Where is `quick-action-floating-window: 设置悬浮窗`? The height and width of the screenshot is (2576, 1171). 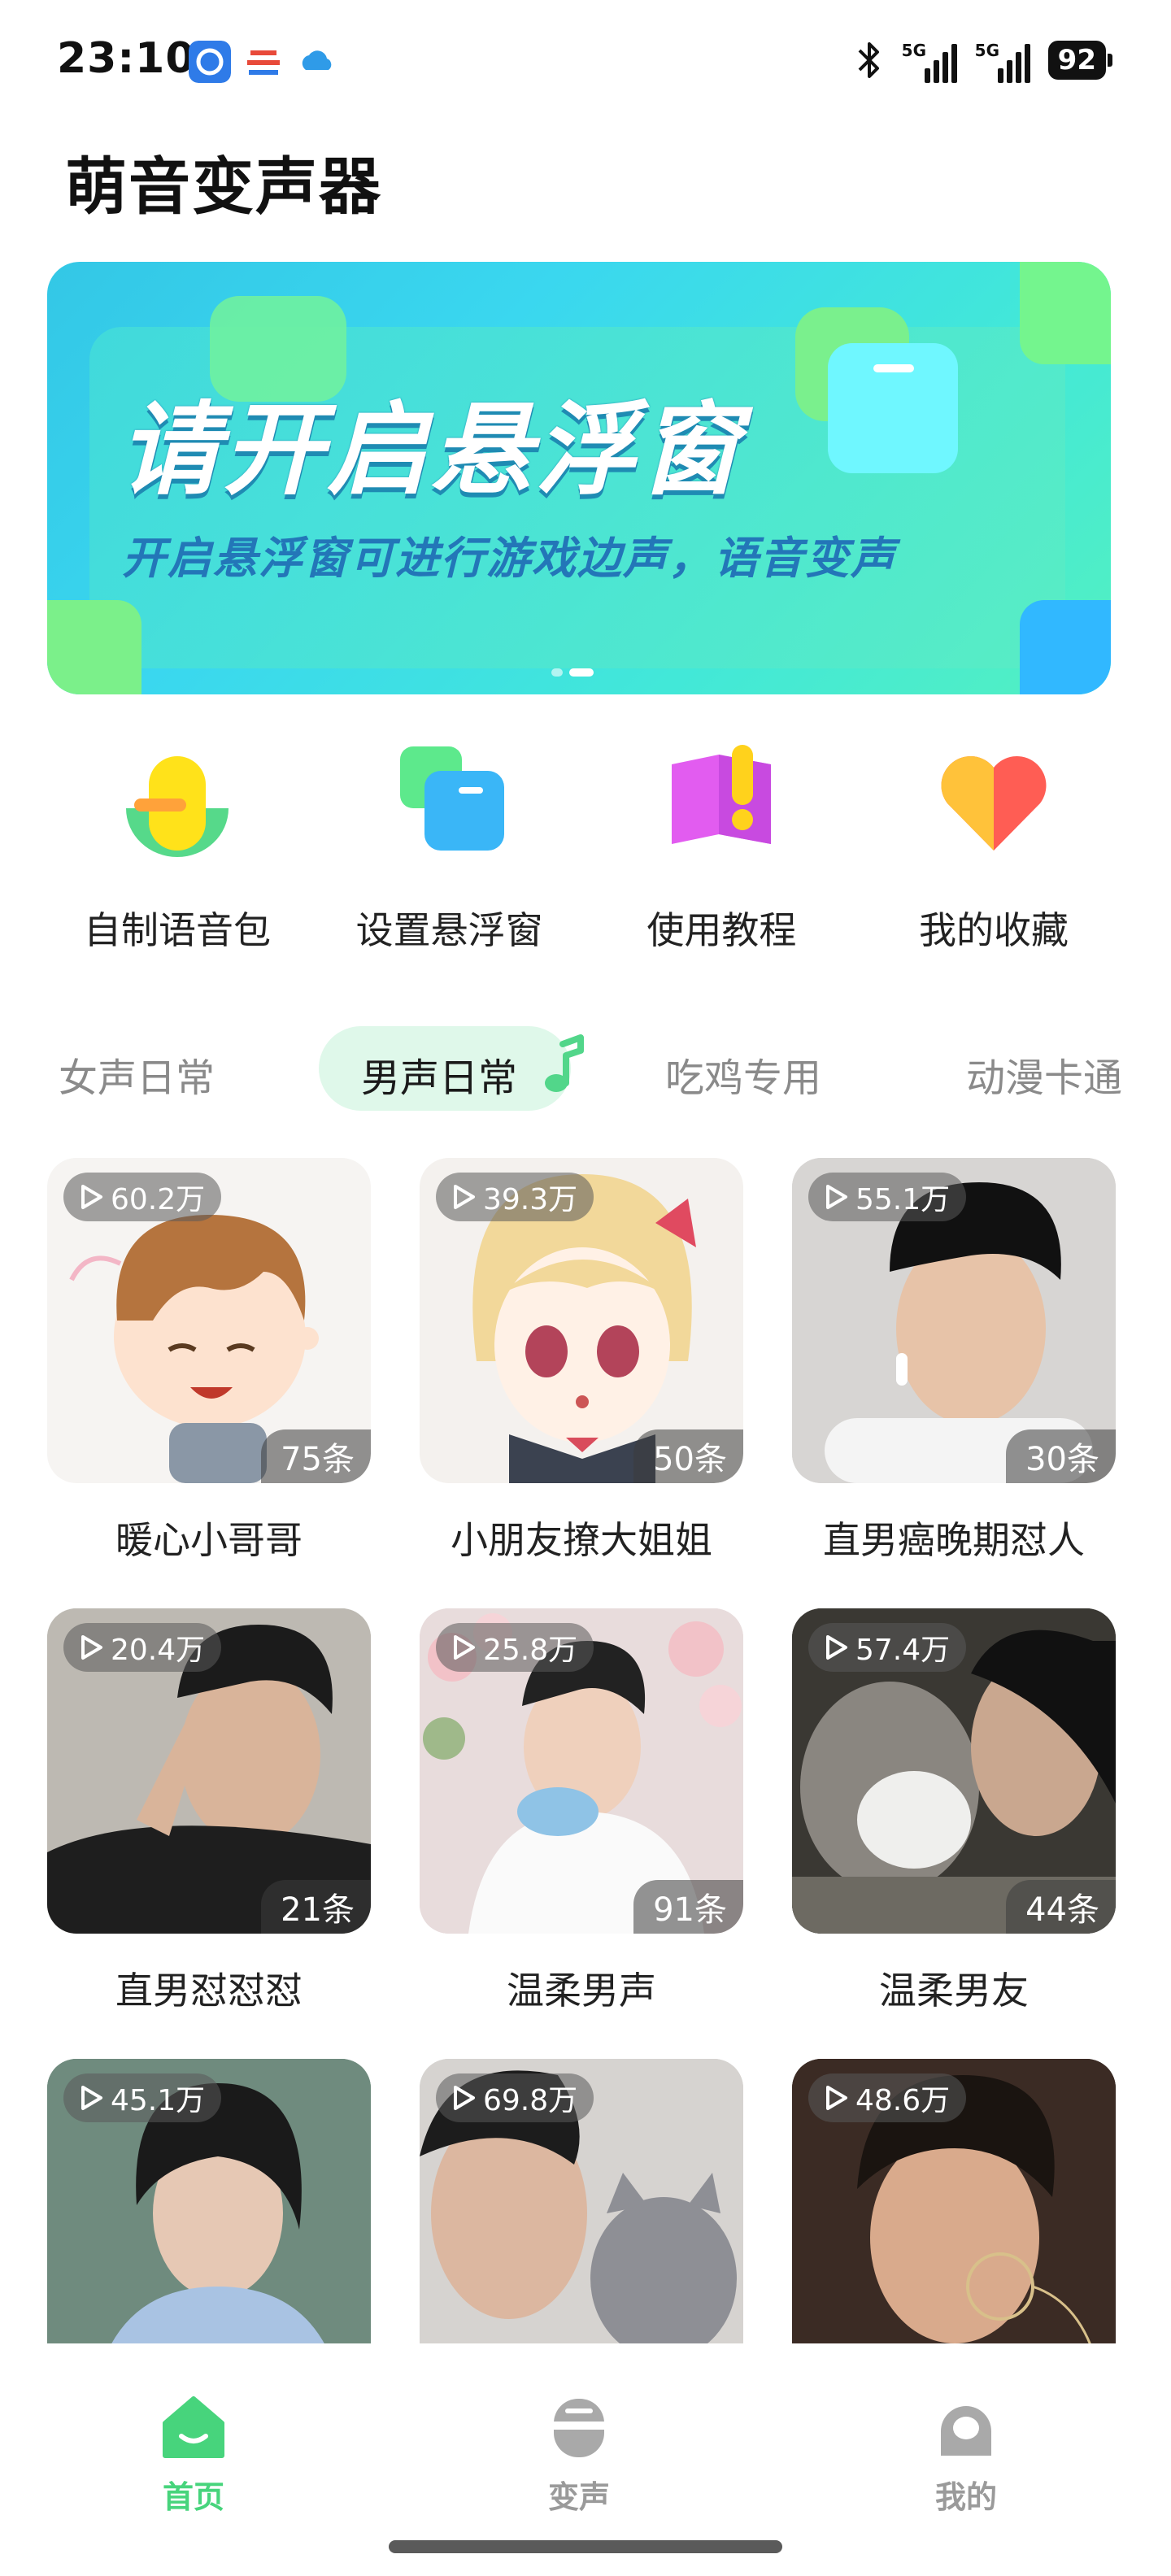 quick-action-floating-window: 设置悬浮窗 is located at coordinates (450, 848).